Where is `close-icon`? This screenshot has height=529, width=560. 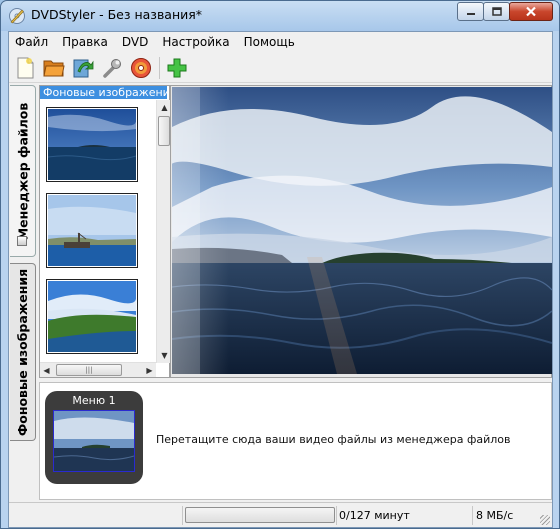 close-icon is located at coordinates (531, 11).